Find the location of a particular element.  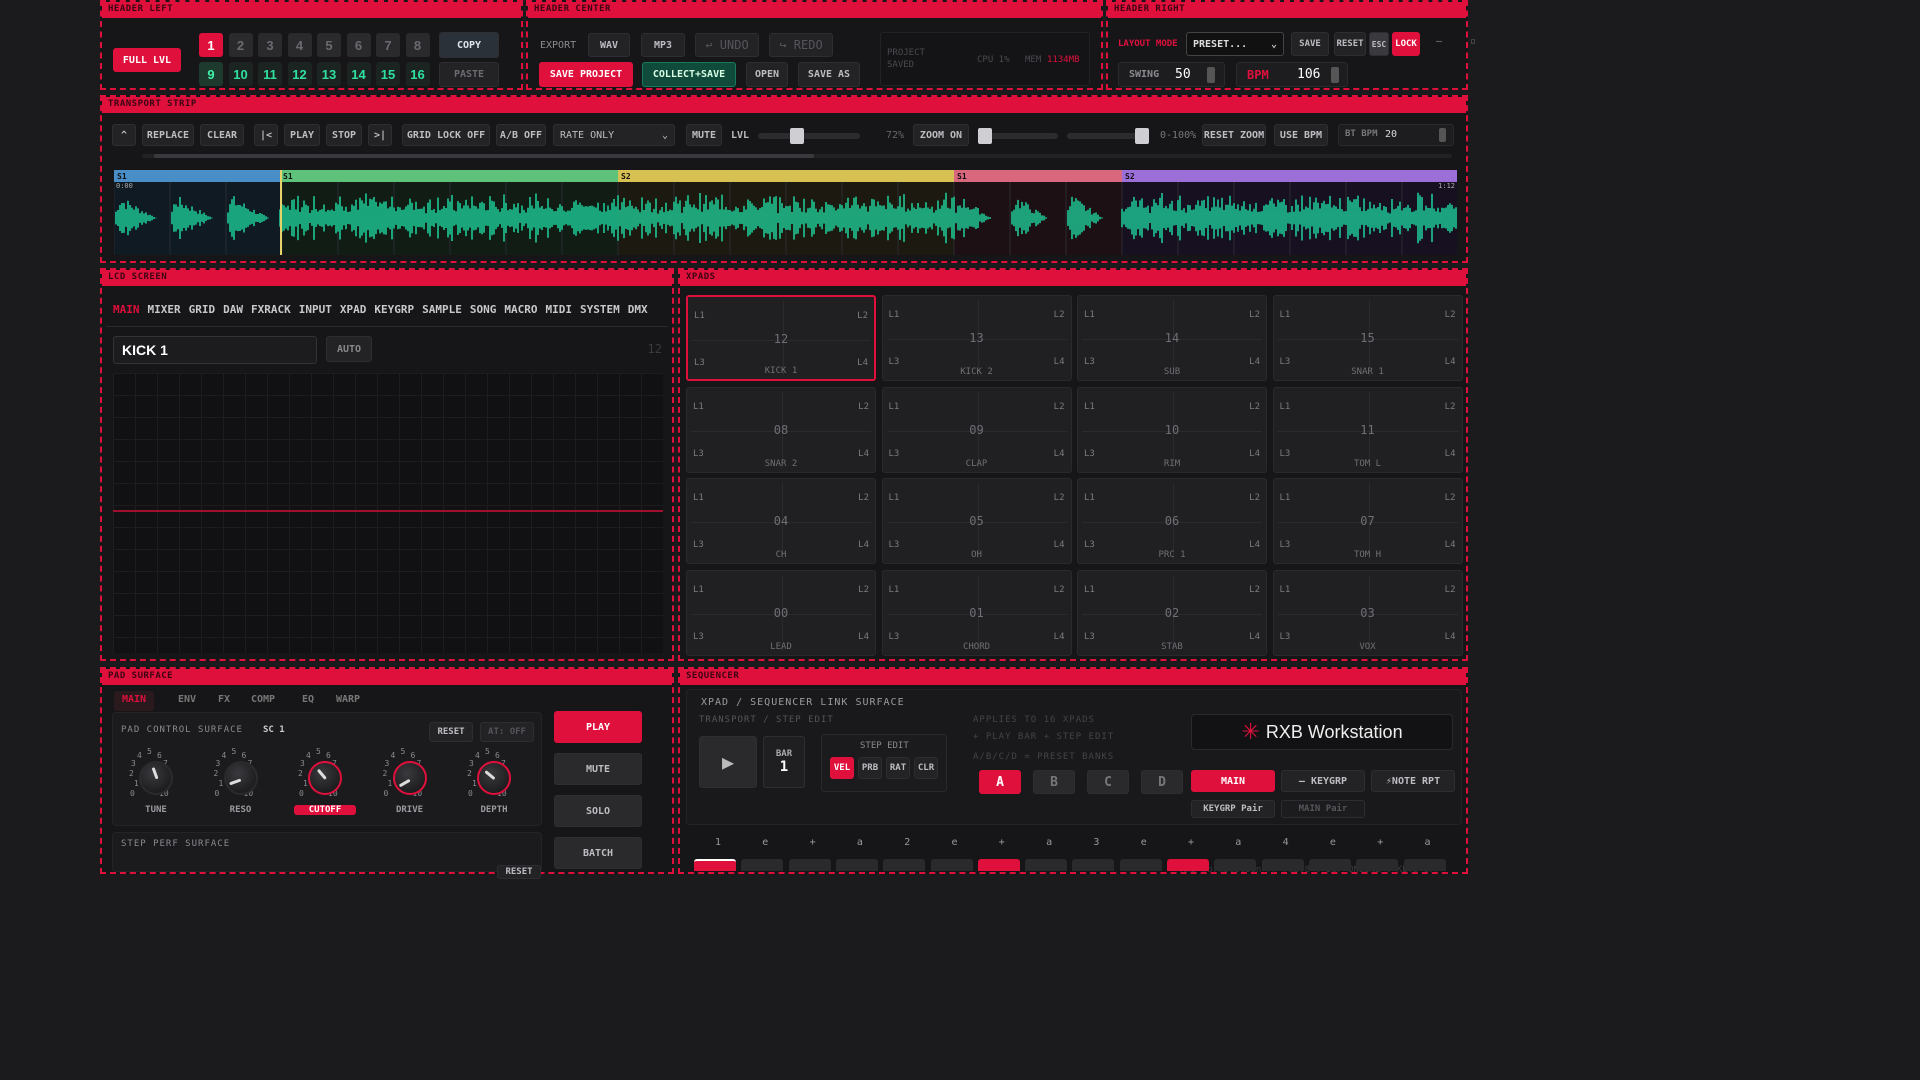

bank-button-6: 6 is located at coordinates (358, 45).